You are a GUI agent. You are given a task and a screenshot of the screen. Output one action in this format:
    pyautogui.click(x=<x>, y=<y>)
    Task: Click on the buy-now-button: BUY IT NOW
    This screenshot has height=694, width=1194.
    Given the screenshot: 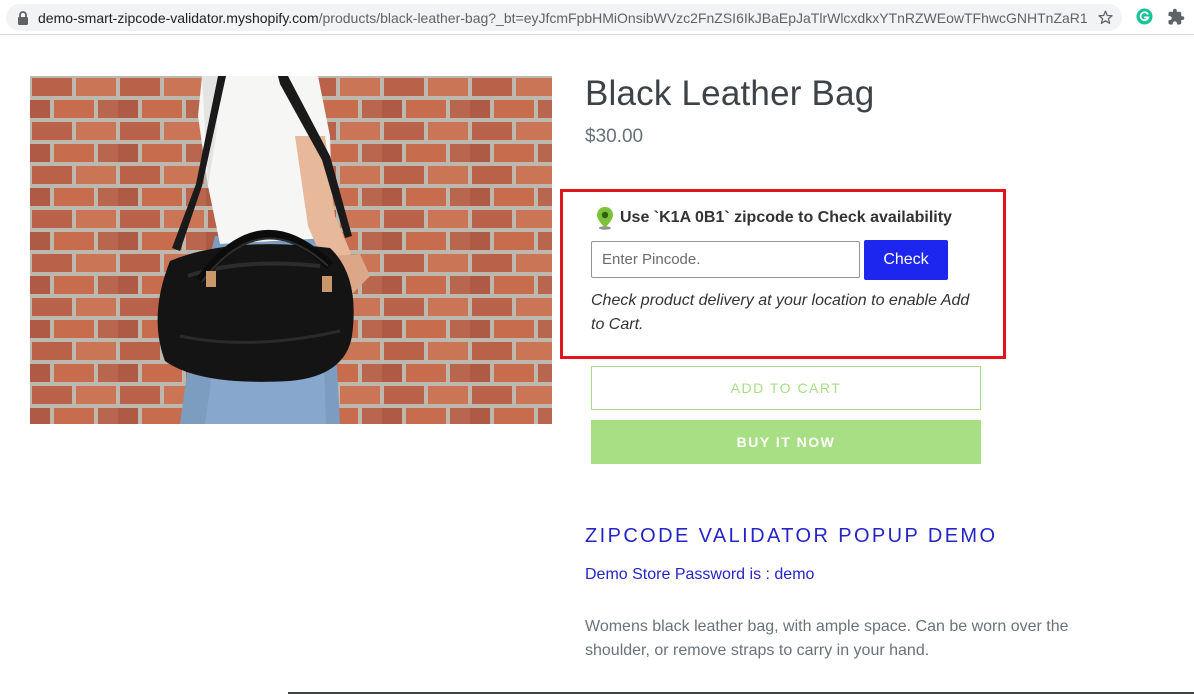 What is the action you would take?
    pyautogui.click(x=786, y=442)
    